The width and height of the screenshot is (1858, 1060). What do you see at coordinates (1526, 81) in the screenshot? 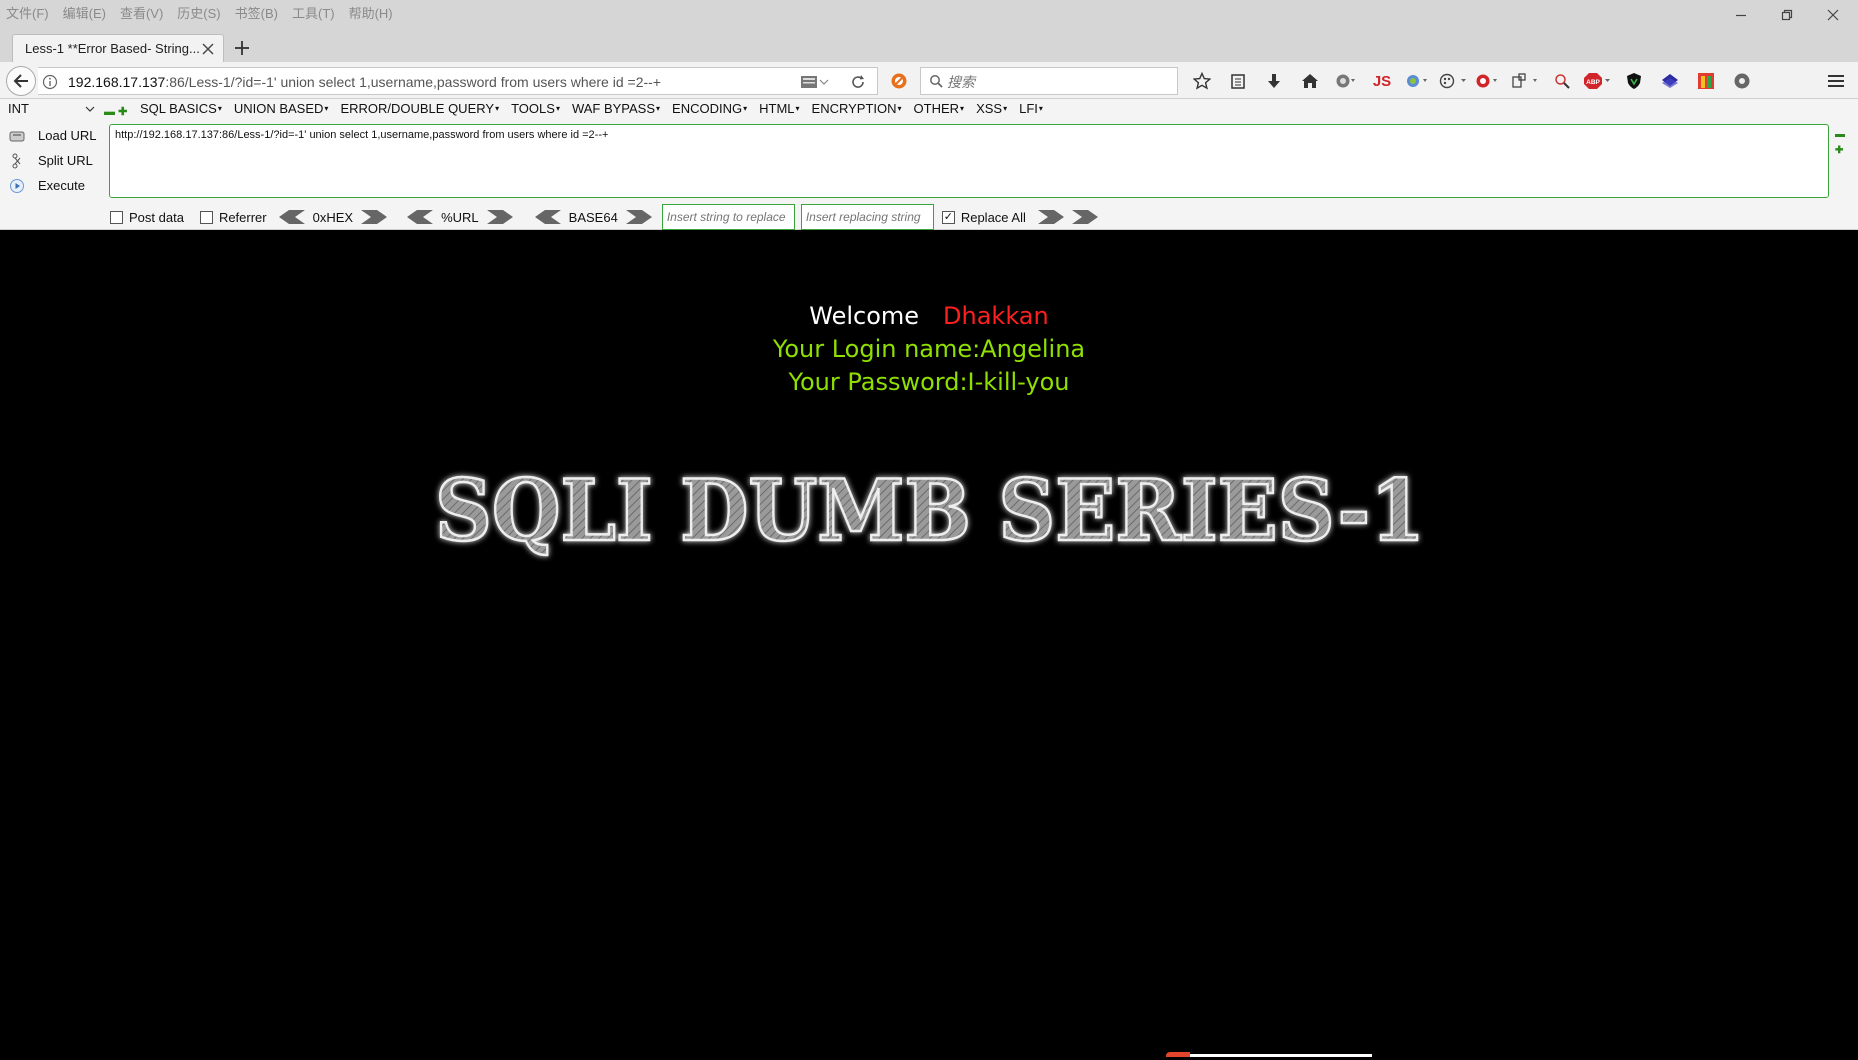
I see `responsive-button` at bounding box center [1526, 81].